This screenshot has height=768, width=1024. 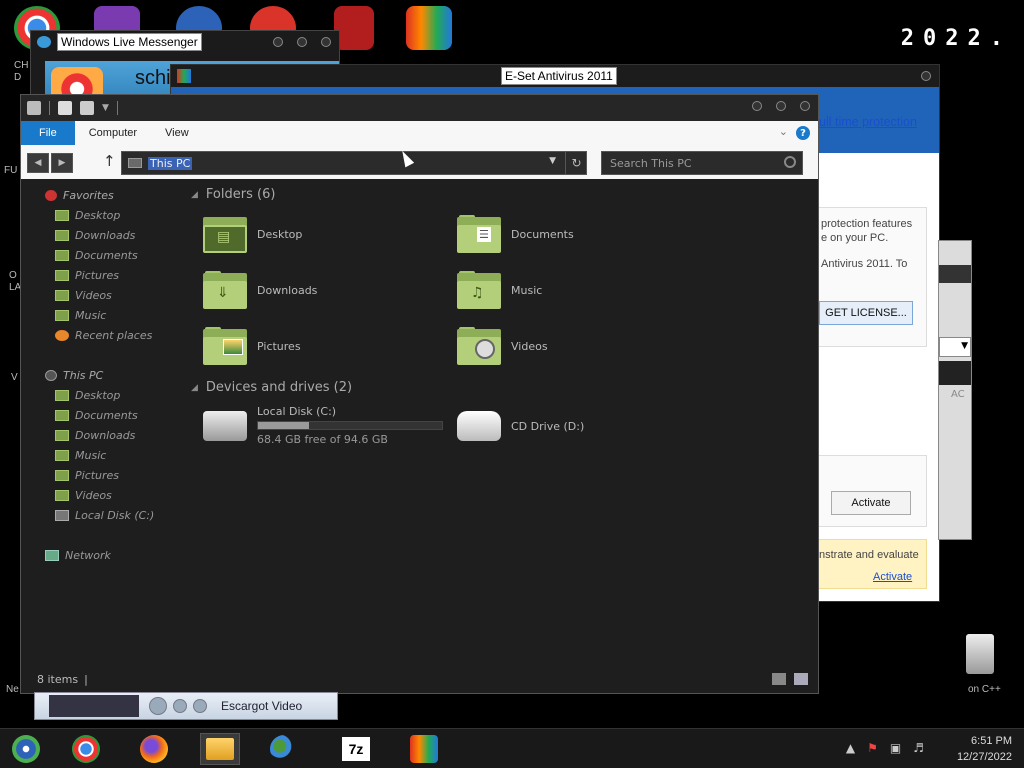 I want to click on nav-pc-documents: Documents, so click(x=96, y=415).